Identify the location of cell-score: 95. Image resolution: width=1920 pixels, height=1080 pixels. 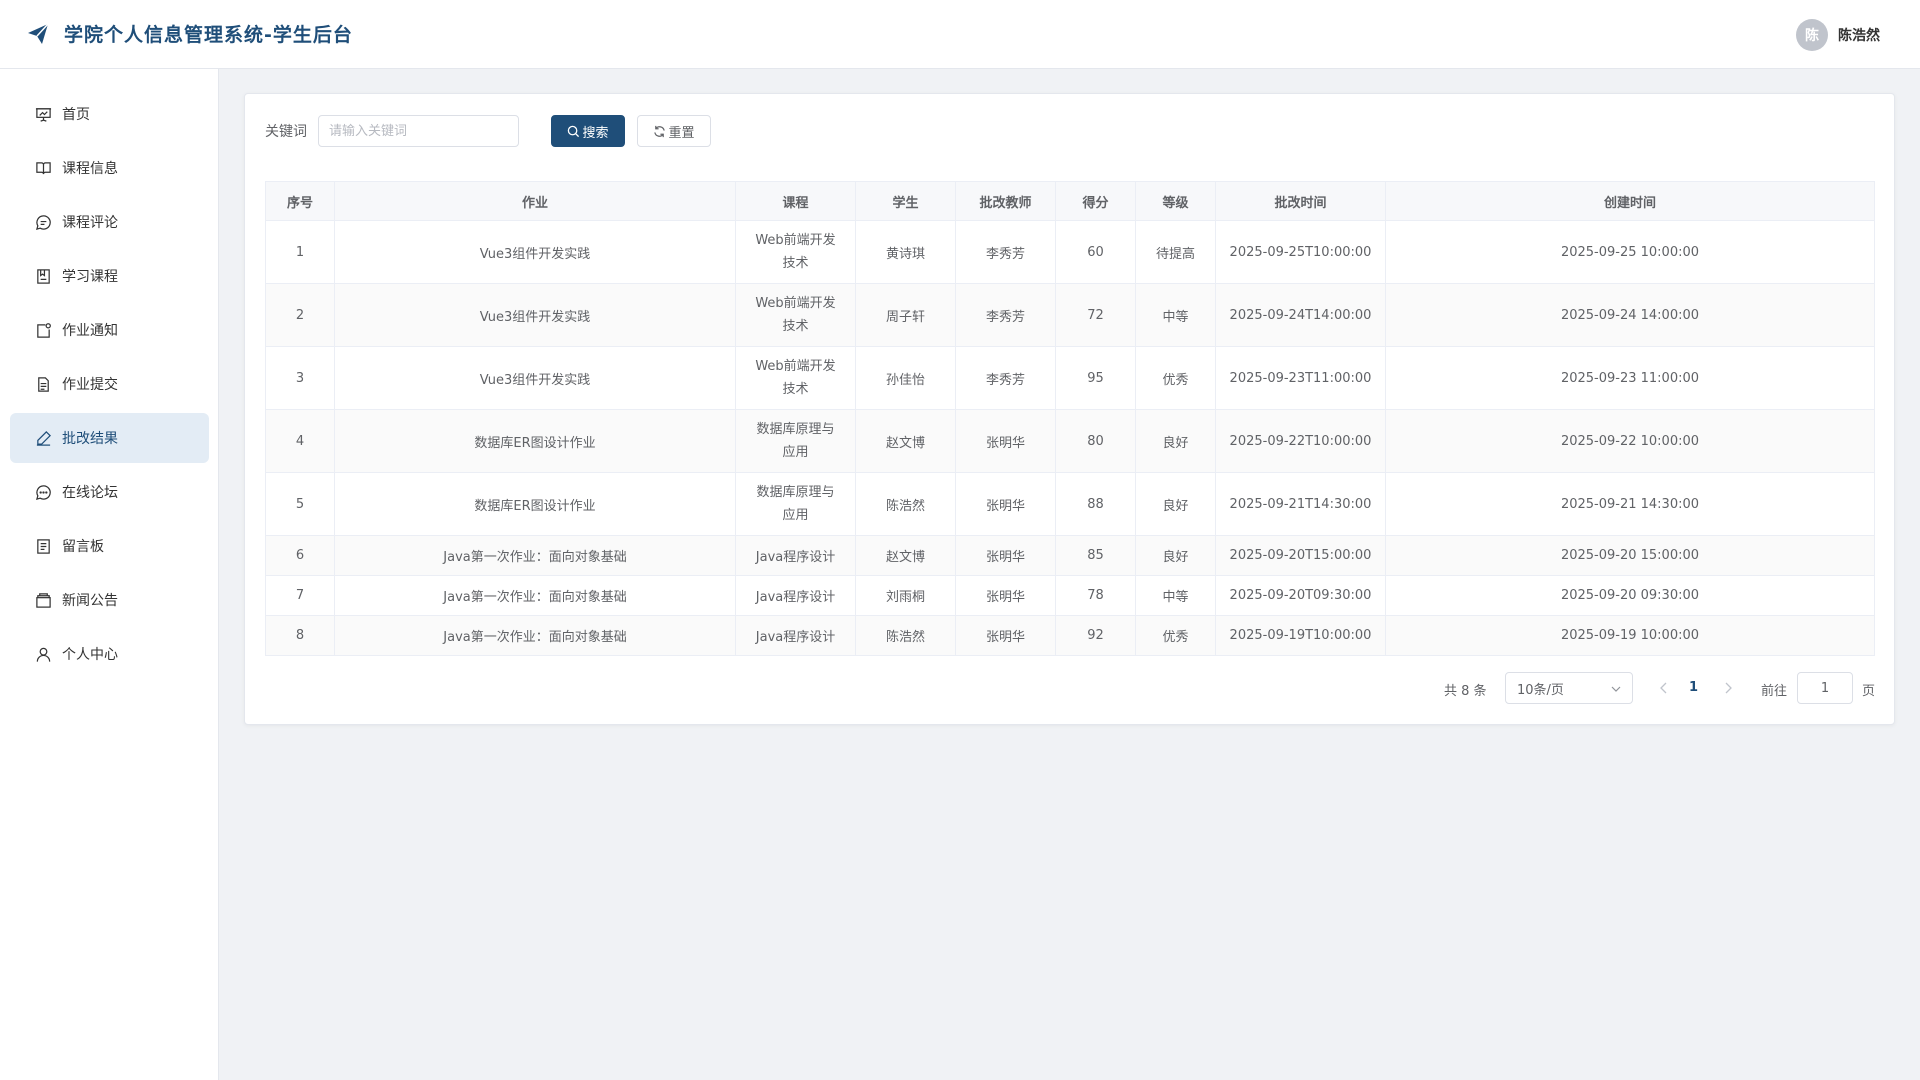
(1095, 378).